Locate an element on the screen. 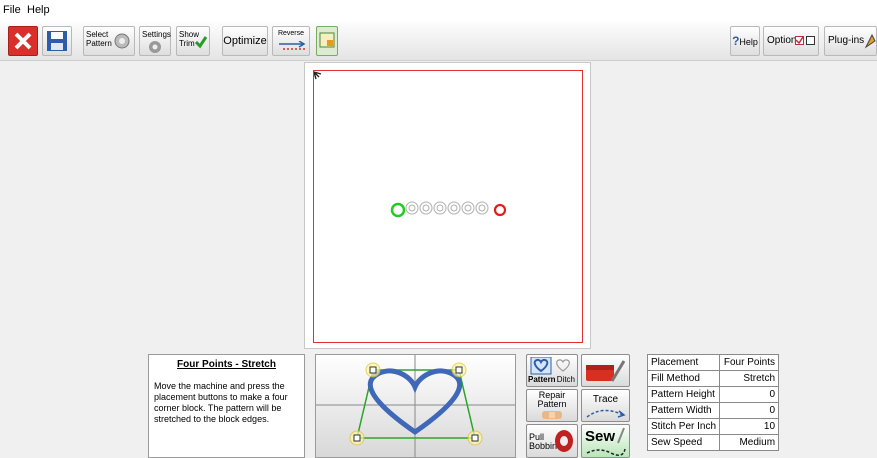  optimize-button: Optimize is located at coordinates (245, 41).